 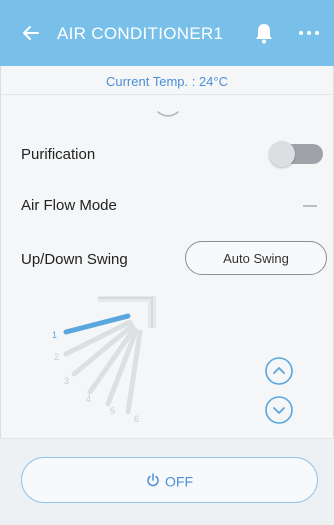 I want to click on air-flow-mode-label: Air Flow Mode, so click(x=69, y=205).